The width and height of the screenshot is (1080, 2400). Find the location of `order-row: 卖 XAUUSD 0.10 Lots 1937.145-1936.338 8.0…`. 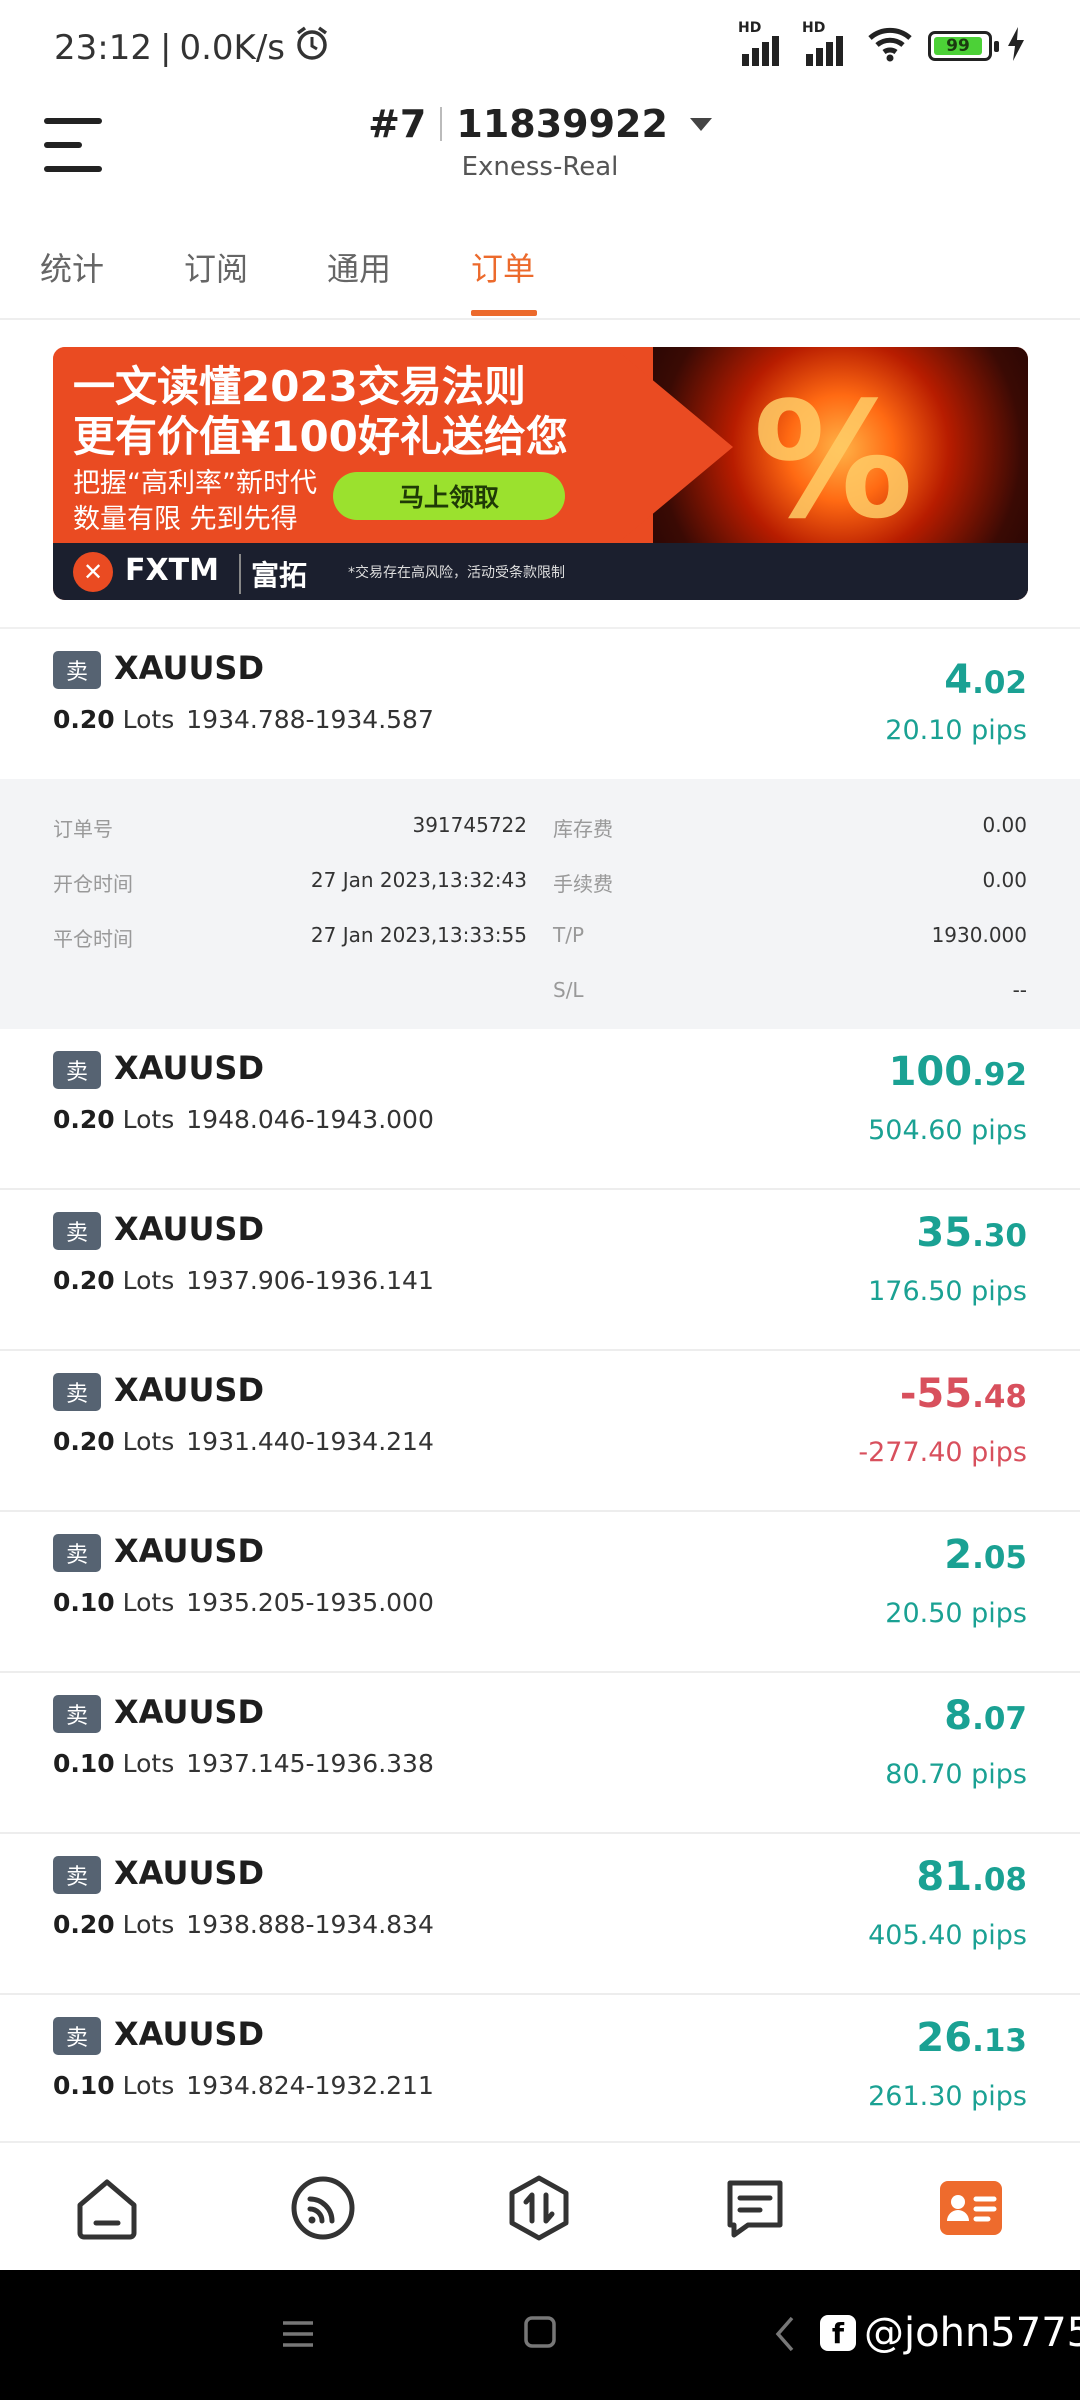

order-row: 卖 XAUUSD 0.10 Lots 1937.145-1936.338 8.0… is located at coordinates (540, 1753).